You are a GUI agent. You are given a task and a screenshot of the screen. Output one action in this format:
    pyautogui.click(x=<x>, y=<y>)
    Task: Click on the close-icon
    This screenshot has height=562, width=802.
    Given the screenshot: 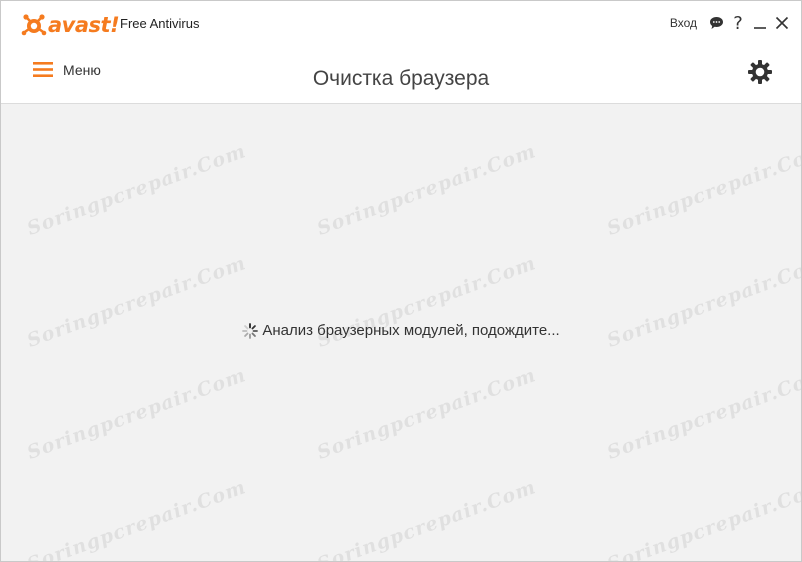 What is the action you would take?
    pyautogui.click(x=782, y=23)
    